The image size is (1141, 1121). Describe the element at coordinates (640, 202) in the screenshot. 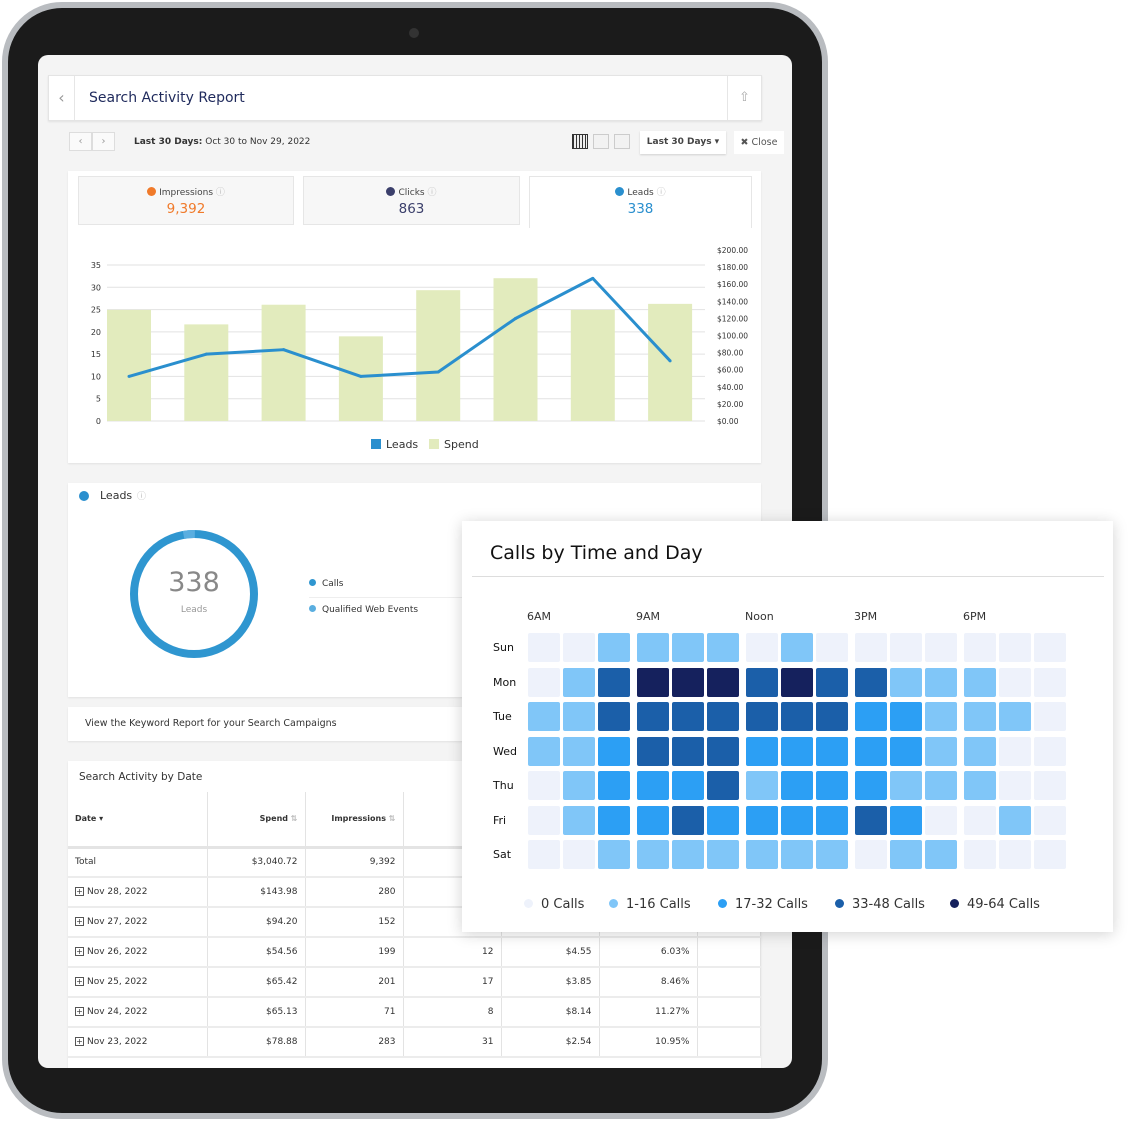

I see `kpi-tab-leads: Leads ⓘ 338` at that location.